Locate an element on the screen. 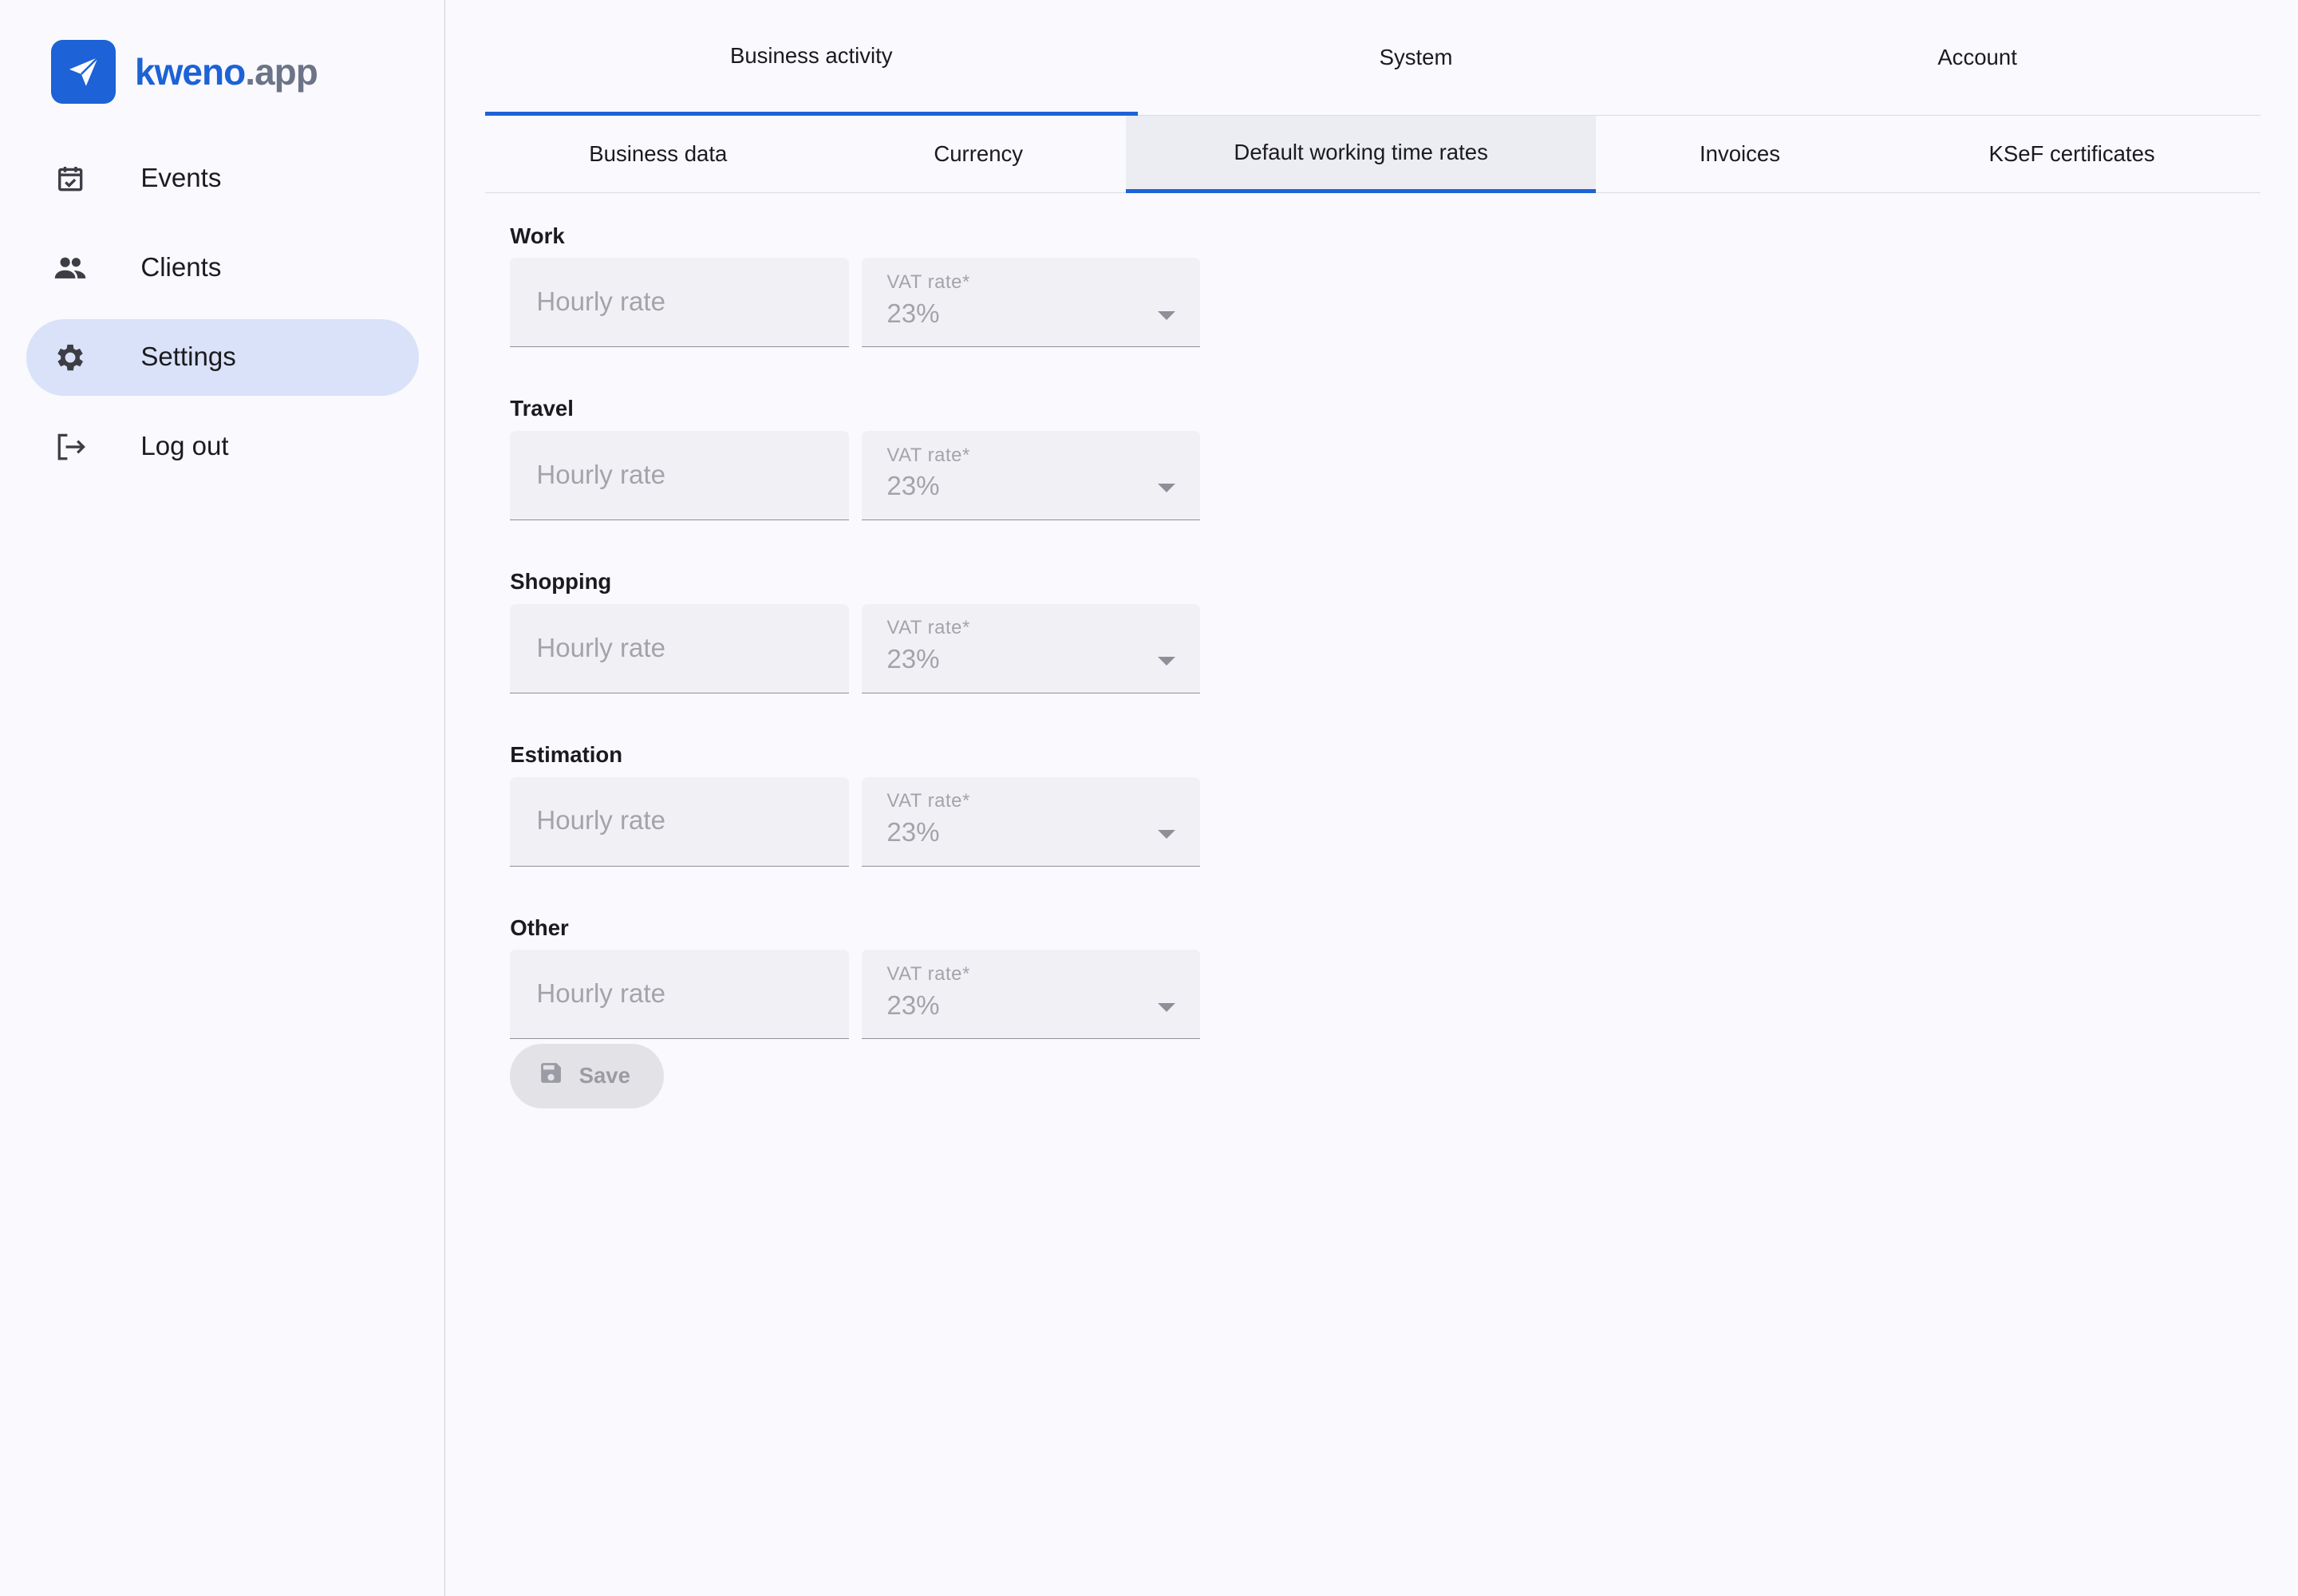 The image size is (2298, 1596). brand: kweno.app is located at coordinates (184, 72).